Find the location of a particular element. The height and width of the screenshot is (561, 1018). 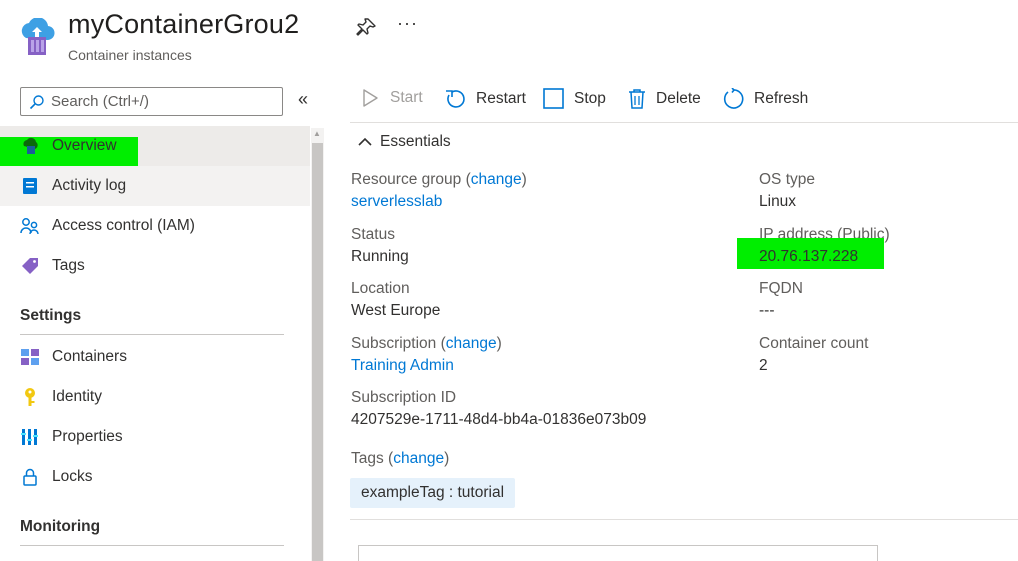

restart-icon is located at coordinates (455, 99).